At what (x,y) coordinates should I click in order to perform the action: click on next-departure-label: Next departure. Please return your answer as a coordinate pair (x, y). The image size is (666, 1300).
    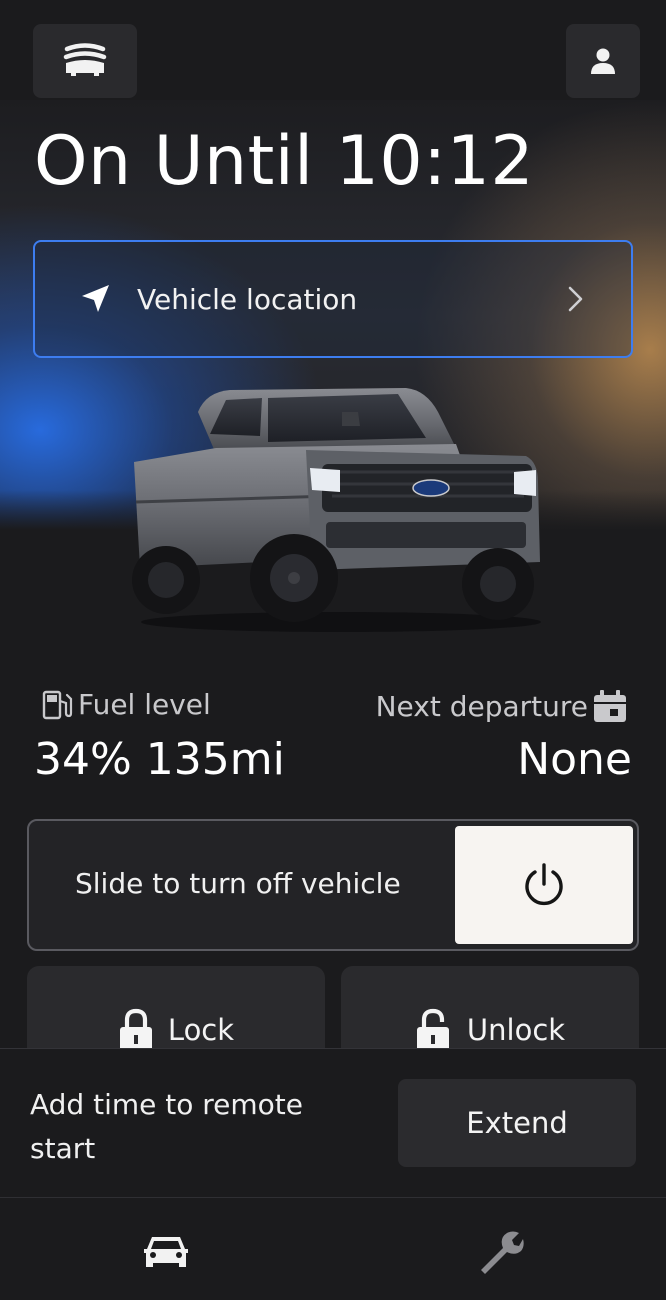
    Looking at the image, I should click on (502, 706).